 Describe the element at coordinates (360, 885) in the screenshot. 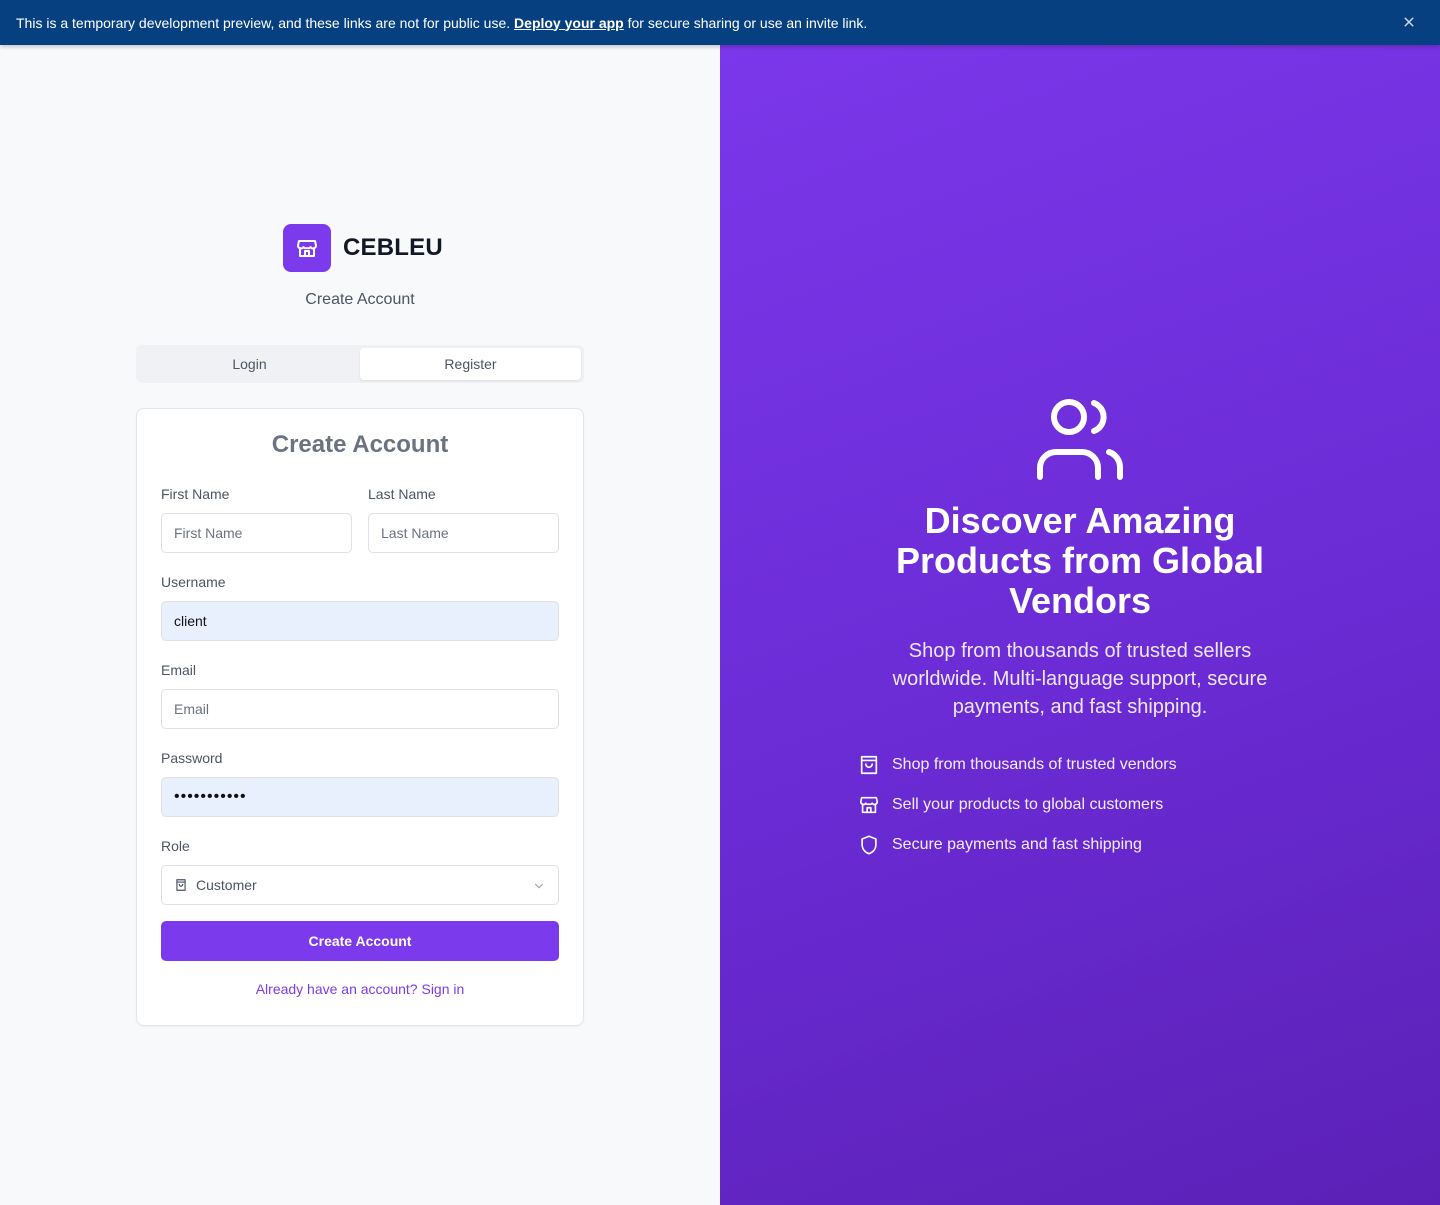

I see `role-select: Customer` at that location.